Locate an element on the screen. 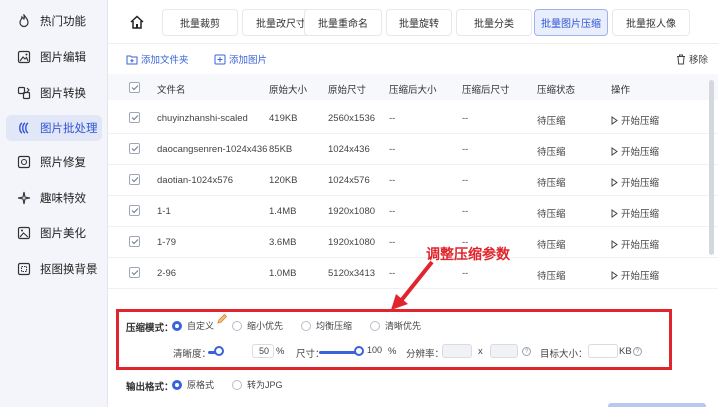 The image size is (718, 407). target-size-input is located at coordinates (603, 351).